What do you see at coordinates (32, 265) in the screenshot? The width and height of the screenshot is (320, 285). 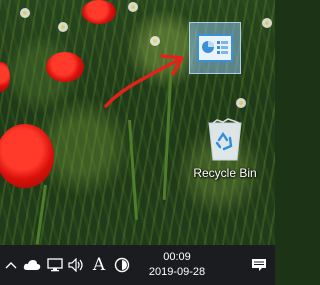 I see `onedrive-cloud-icon` at bounding box center [32, 265].